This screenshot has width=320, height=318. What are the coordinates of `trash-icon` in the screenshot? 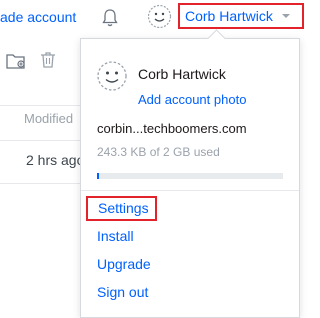 It's located at (48, 60).